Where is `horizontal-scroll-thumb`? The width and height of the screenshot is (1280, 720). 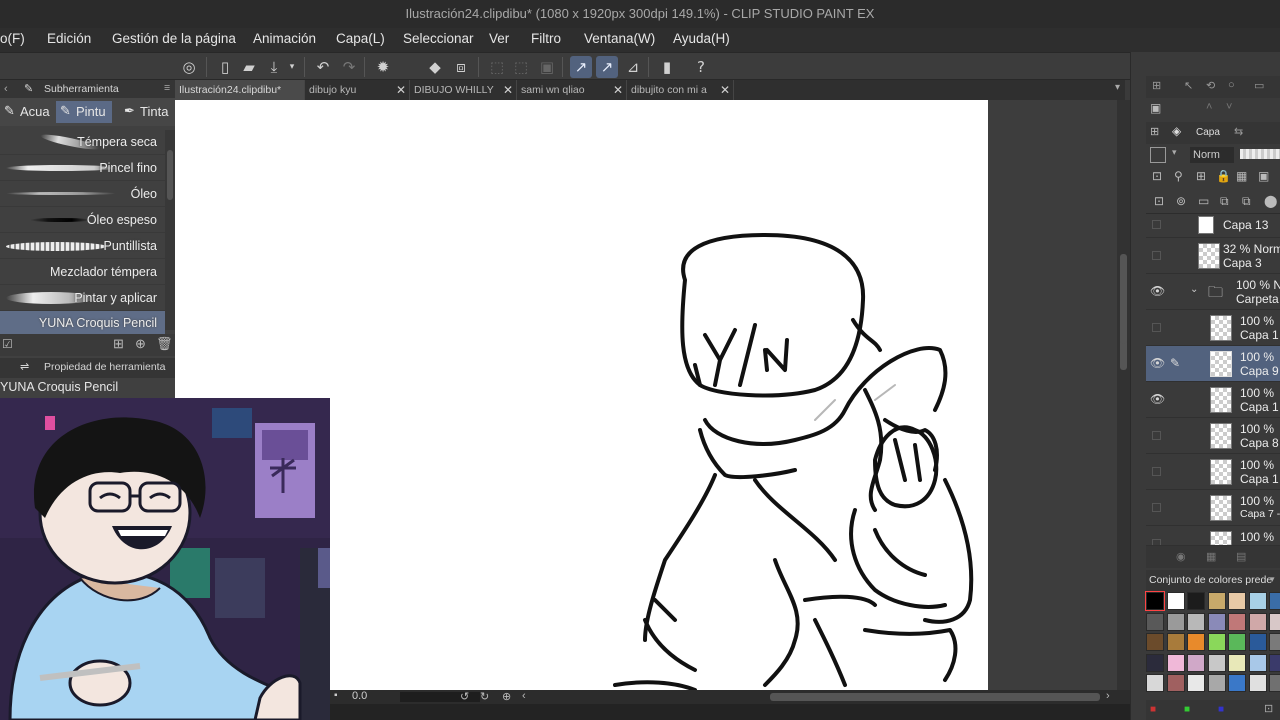
horizontal-scroll-thumb is located at coordinates (935, 697).